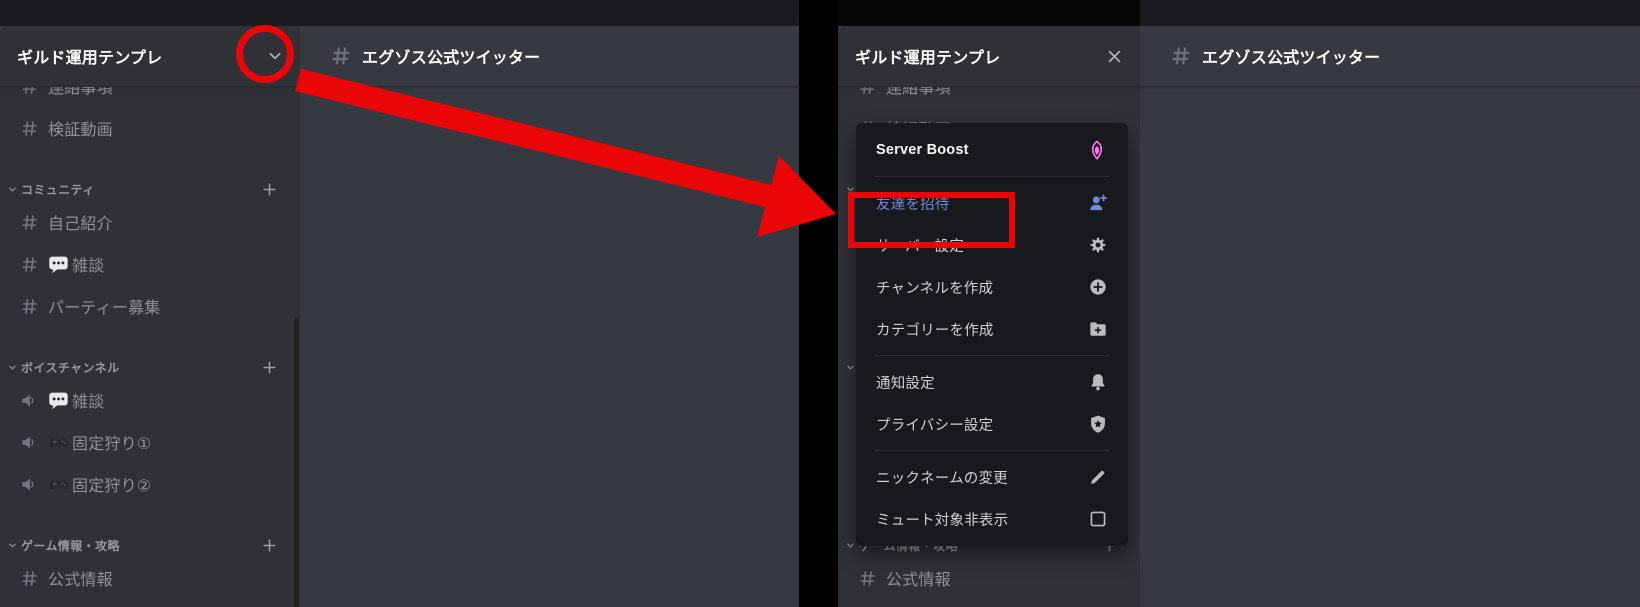 The width and height of the screenshot is (1640, 607). What do you see at coordinates (992, 382) in the screenshot?
I see `menu-item-notification-settings: 通知設定` at bounding box center [992, 382].